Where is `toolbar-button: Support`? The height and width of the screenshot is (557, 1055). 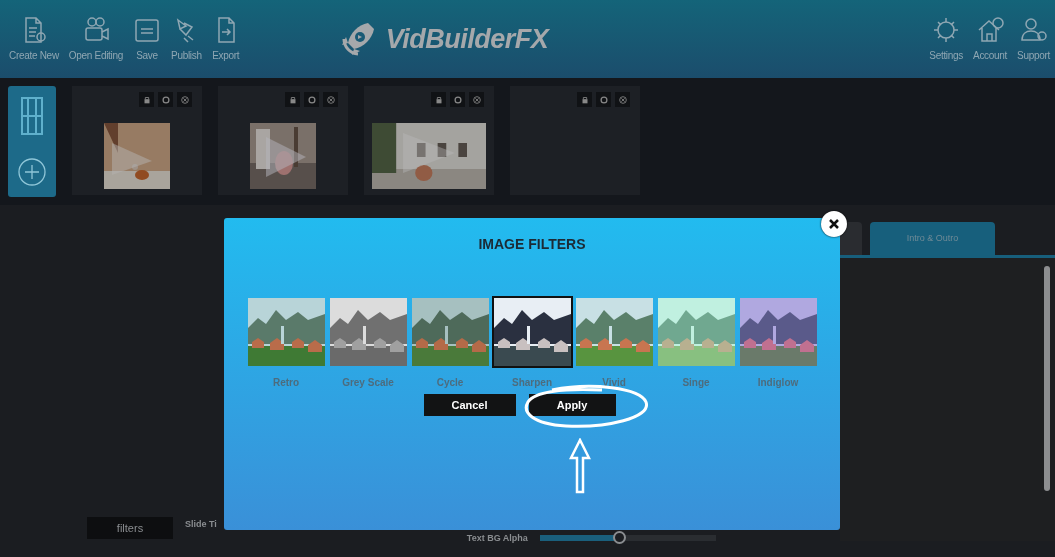 toolbar-button: Support is located at coordinates (1033, 39).